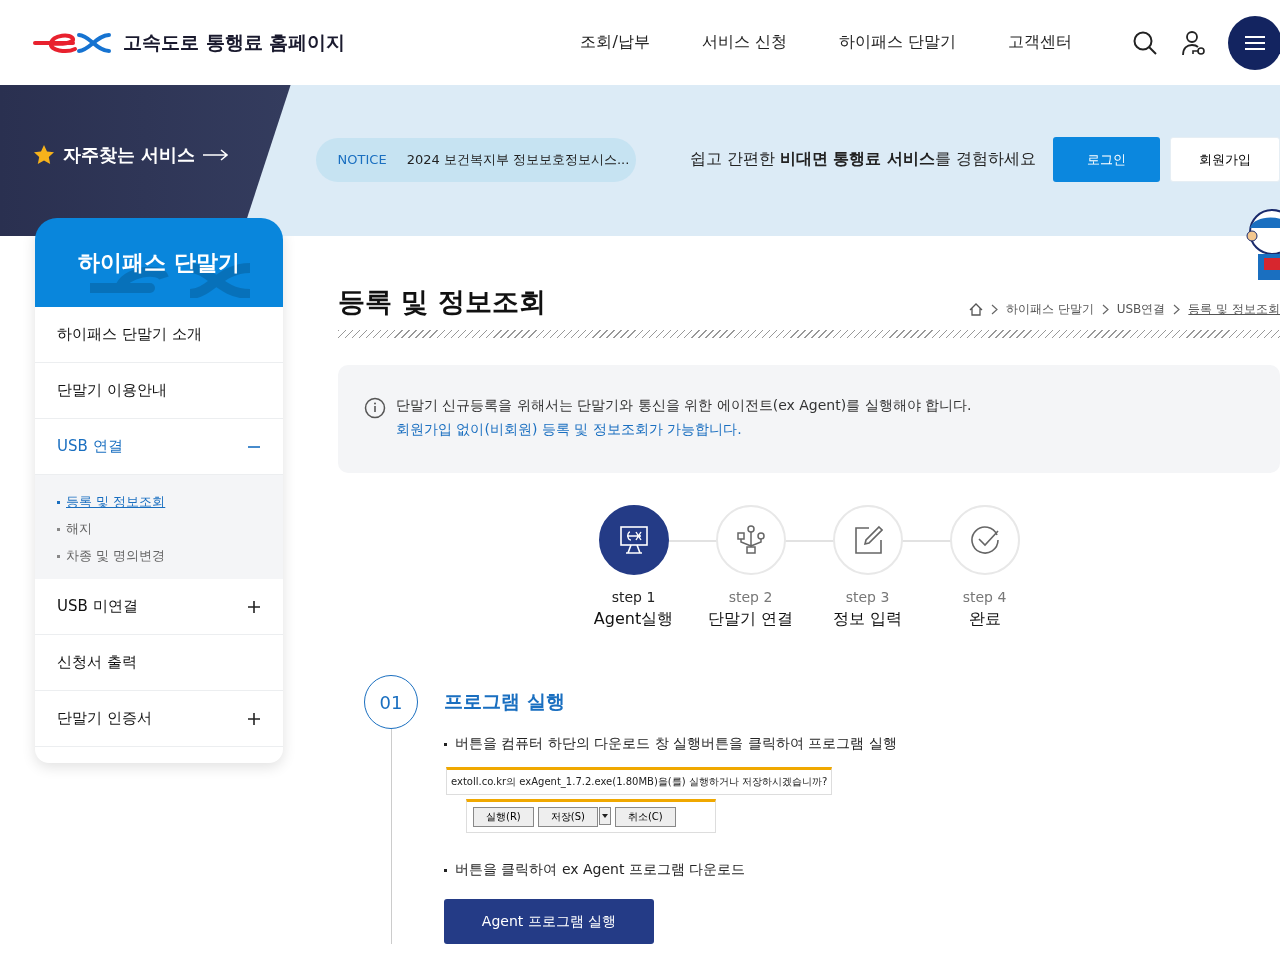  Describe the element at coordinates (44, 154) in the screenshot. I see `star-icon` at that location.